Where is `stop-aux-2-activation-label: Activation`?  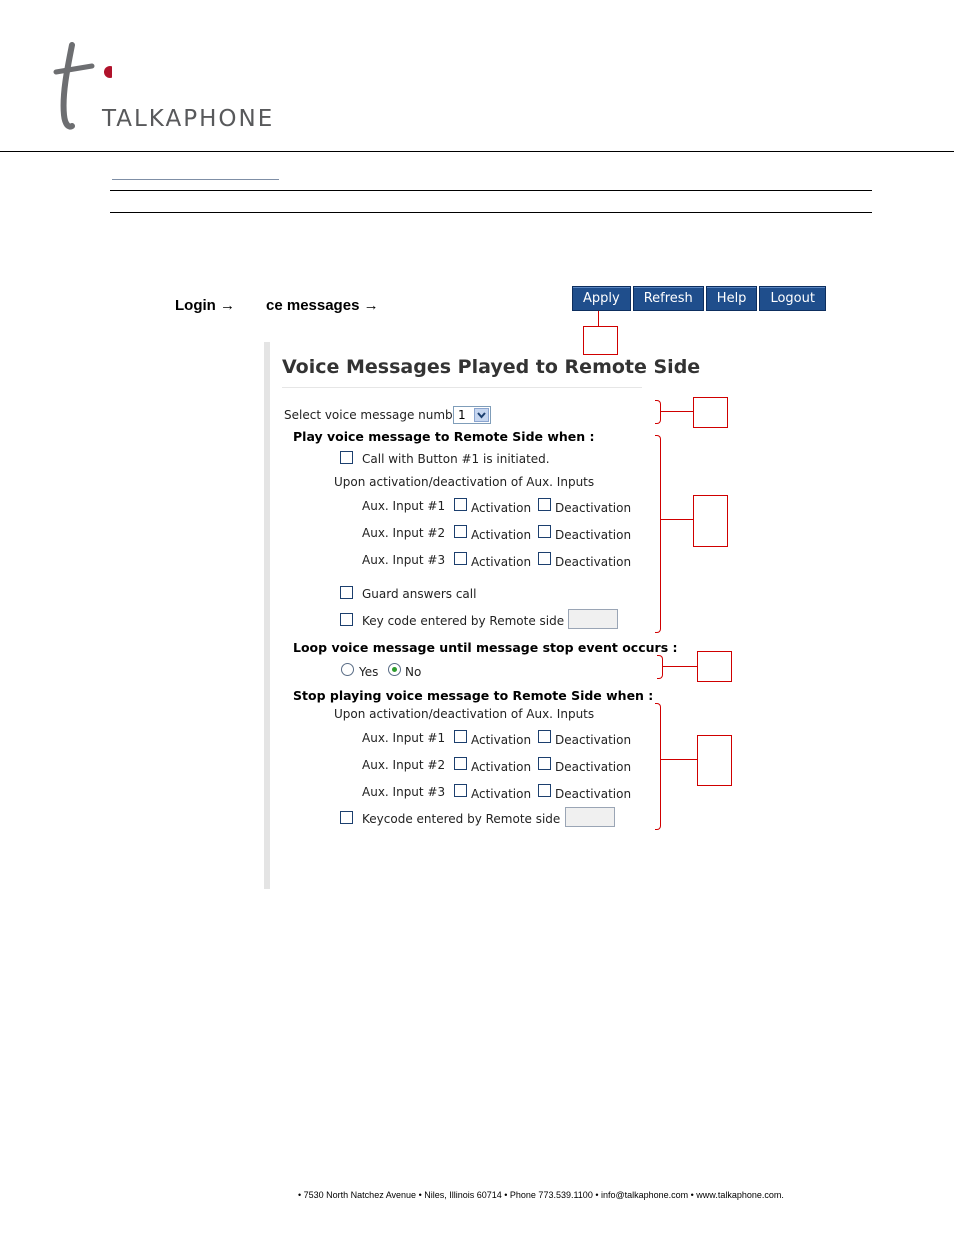
stop-aux-2-activation-label: Activation is located at coordinates (501, 767).